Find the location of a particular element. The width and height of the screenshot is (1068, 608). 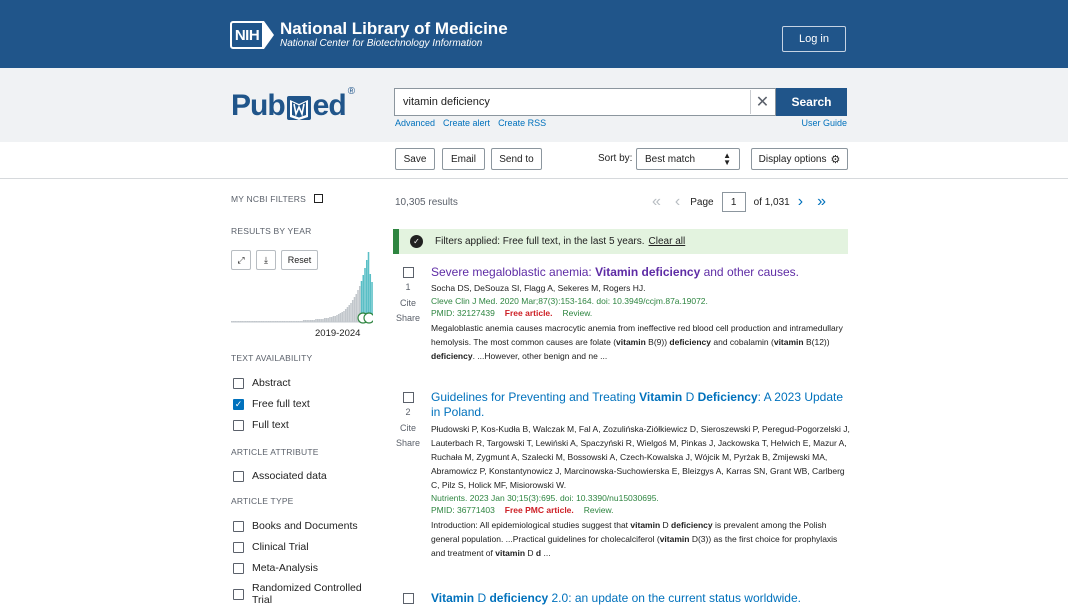

clear-all-link: Clear all is located at coordinates (667, 241).